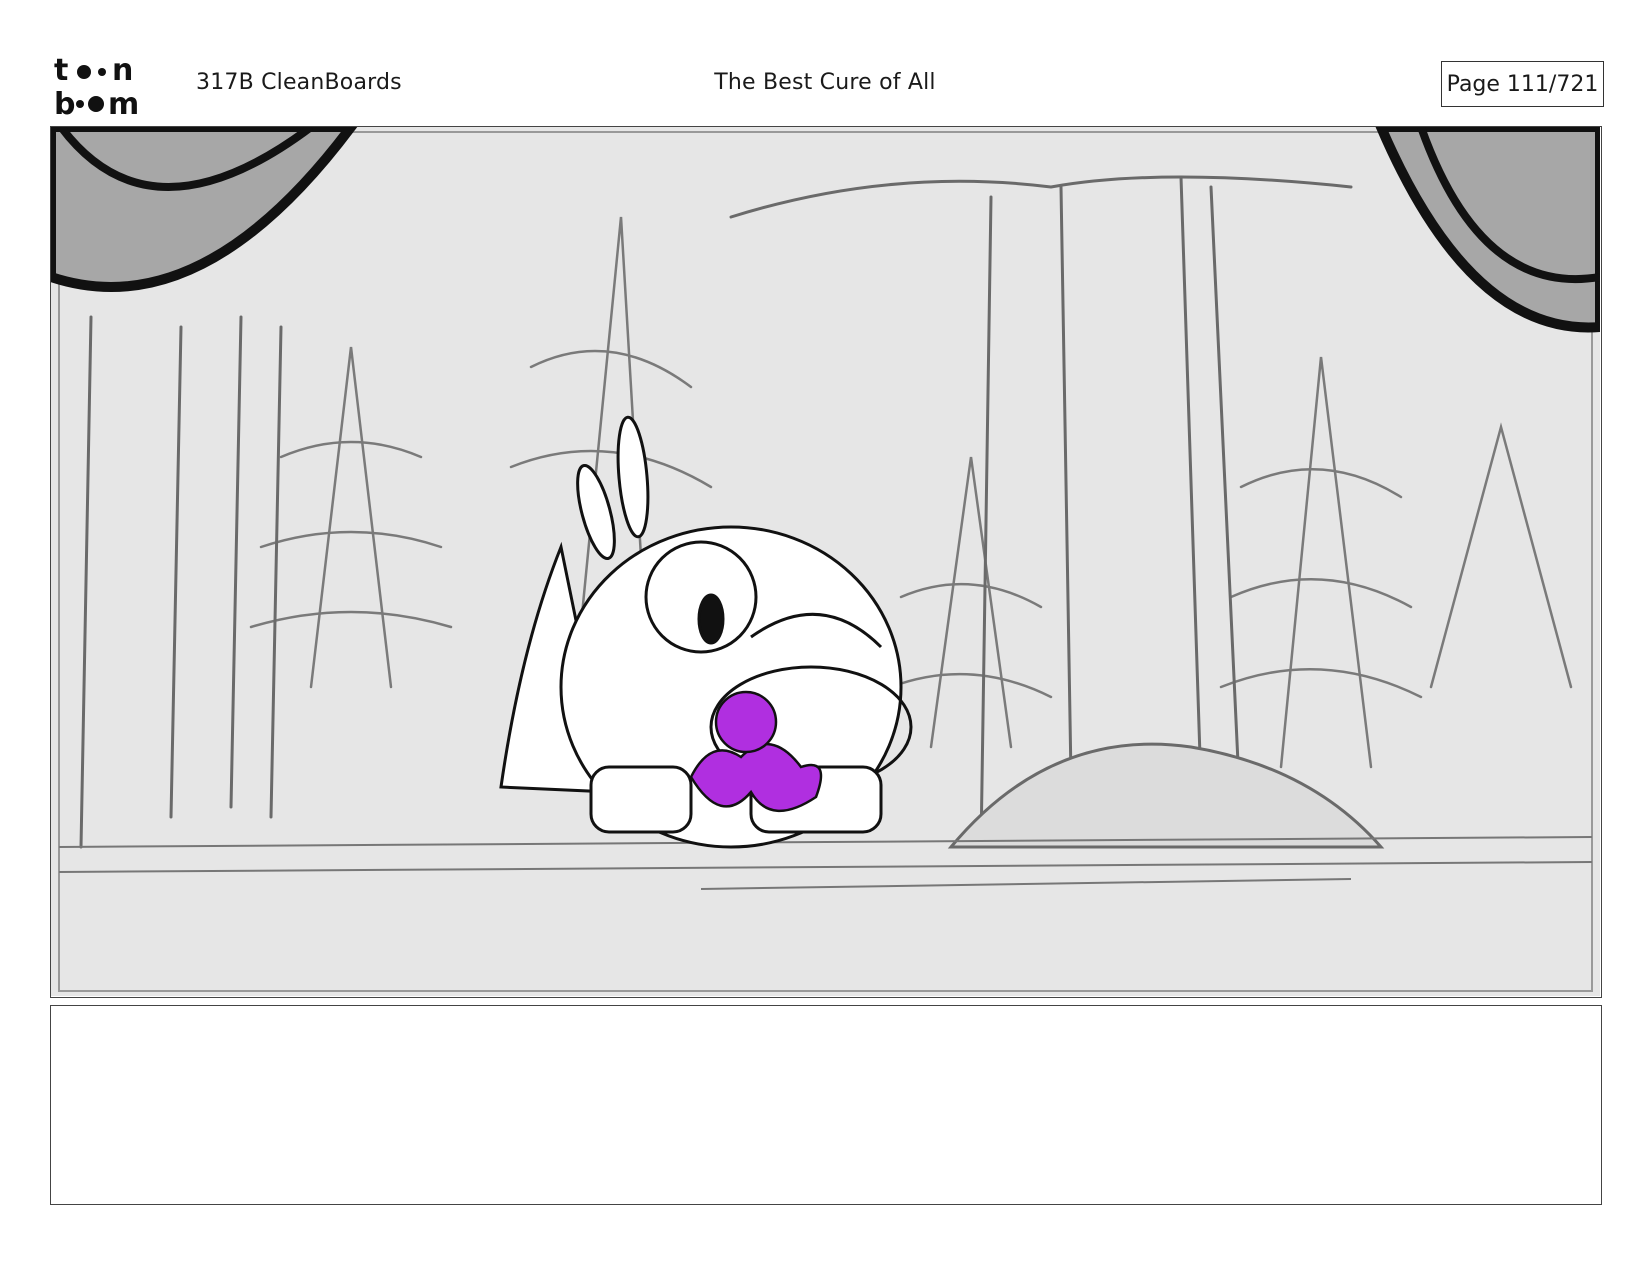 This screenshot has height=1275, width=1650. What do you see at coordinates (825, 82) in the screenshot?
I see `document-title: The Best Cure of All` at bounding box center [825, 82].